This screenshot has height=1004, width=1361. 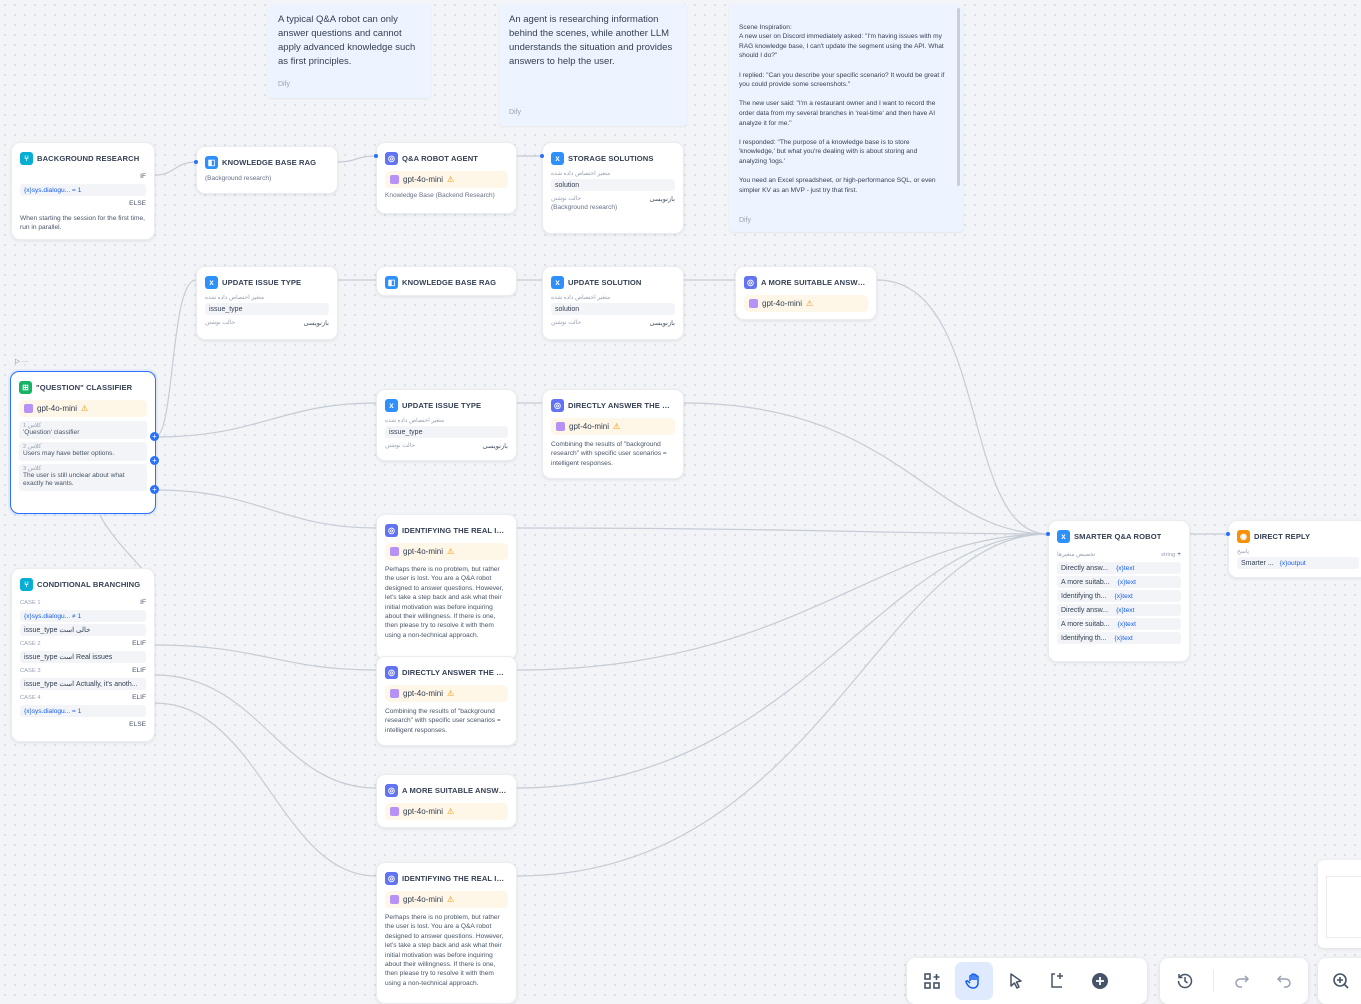 I want to click on history-icon, so click(x=1184, y=981).